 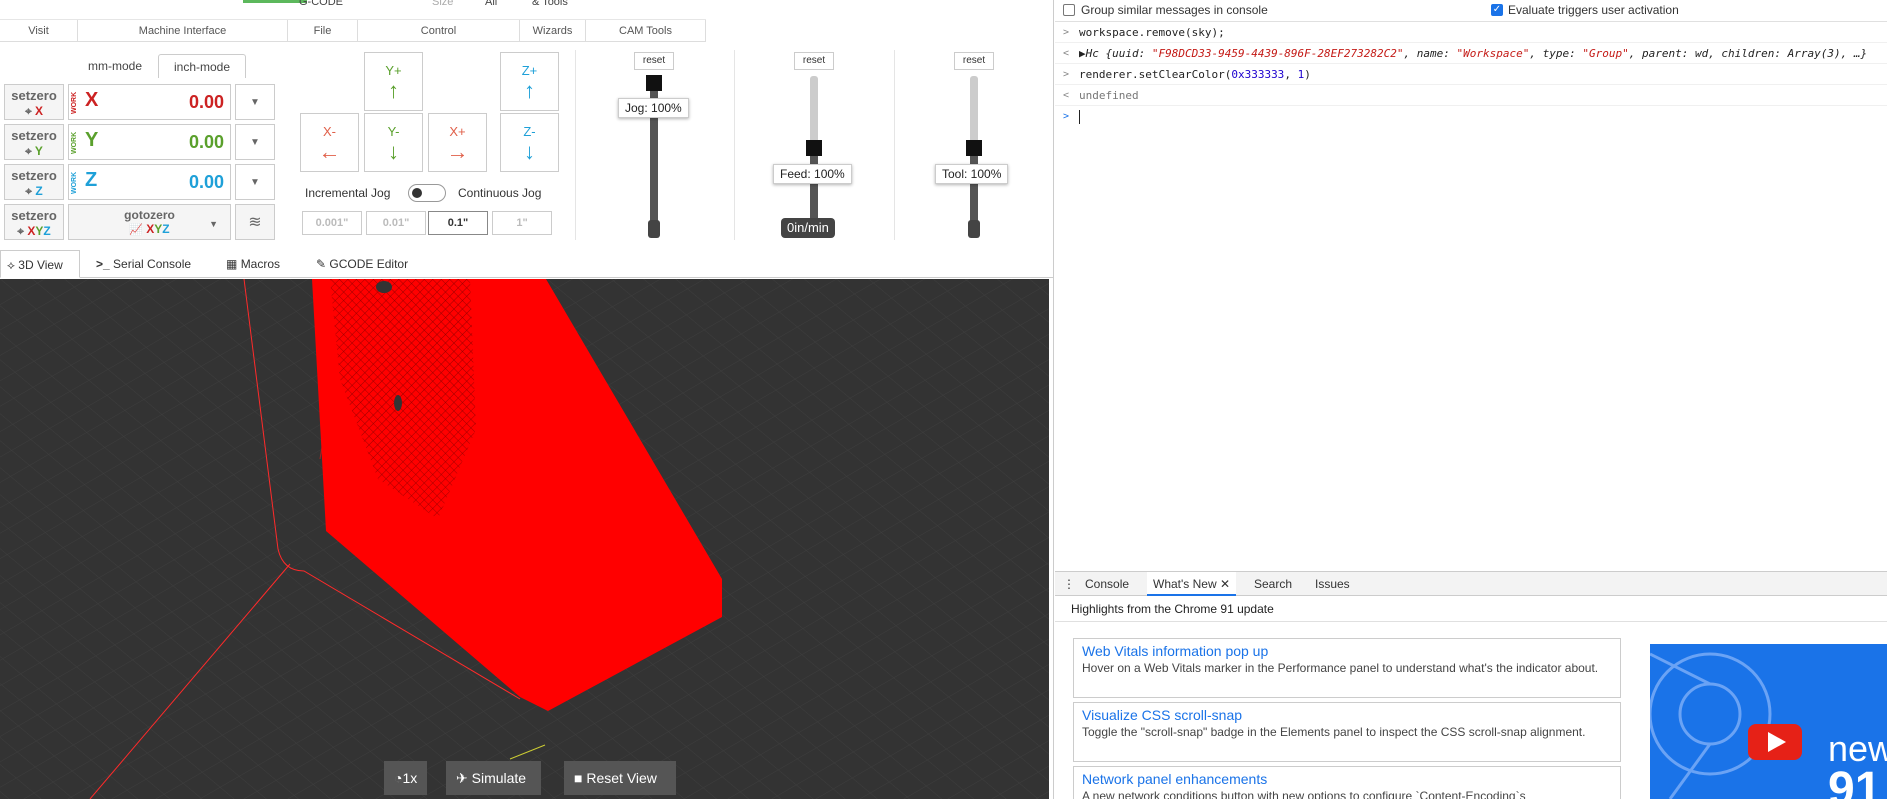 What do you see at coordinates (974, 61) in the screenshot?
I see `tool-override-reset-button: reset` at bounding box center [974, 61].